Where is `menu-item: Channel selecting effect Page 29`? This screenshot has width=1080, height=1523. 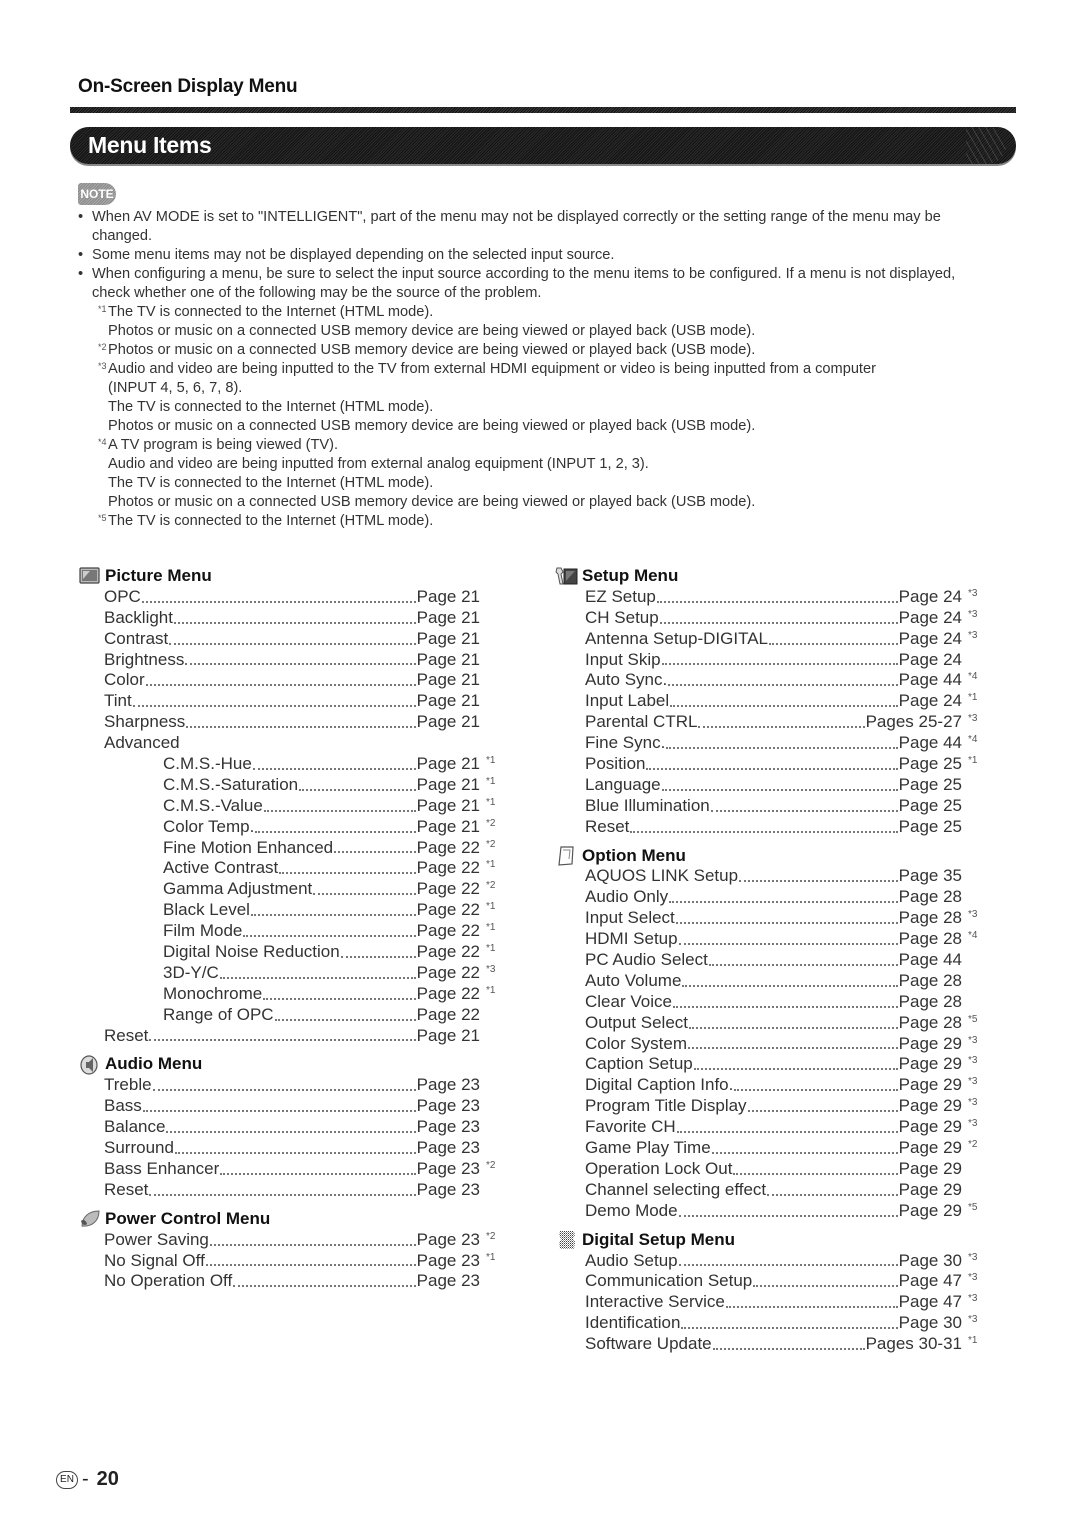 menu-item: Channel selecting effect Page 29 is located at coordinates (758, 1190).